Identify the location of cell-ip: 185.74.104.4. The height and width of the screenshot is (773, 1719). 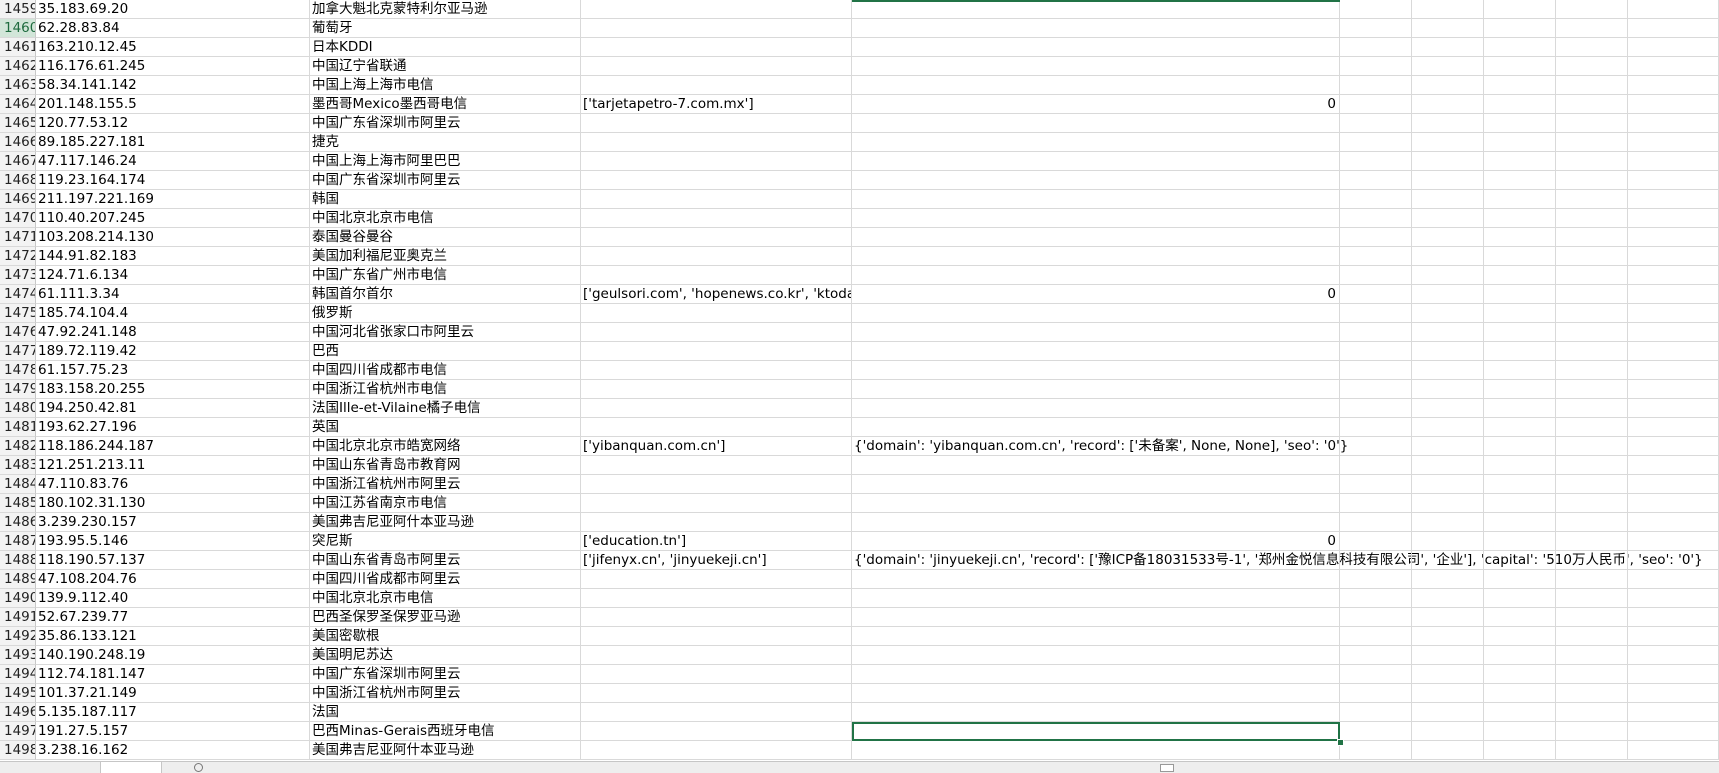
(173, 313).